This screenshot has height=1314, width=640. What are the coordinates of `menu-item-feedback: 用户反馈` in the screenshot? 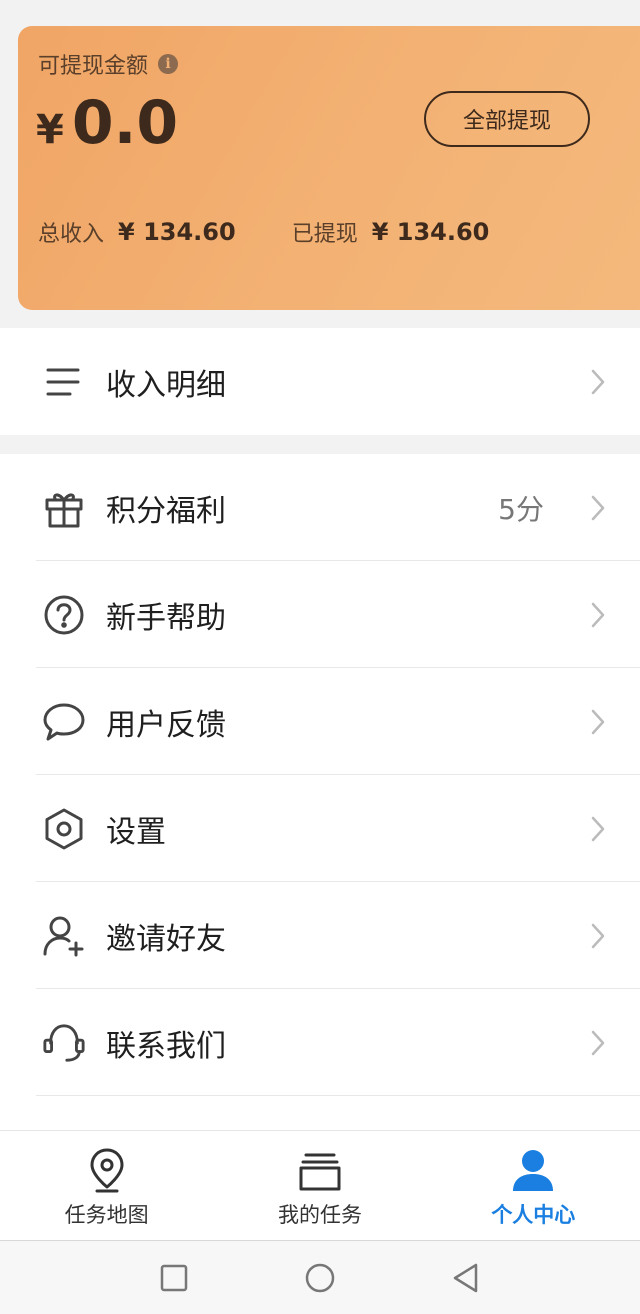 It's located at (320, 721).